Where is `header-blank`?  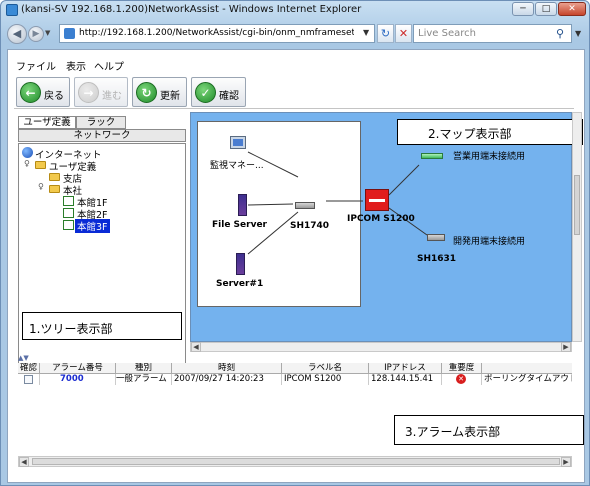
header-blank is located at coordinates (527, 368).